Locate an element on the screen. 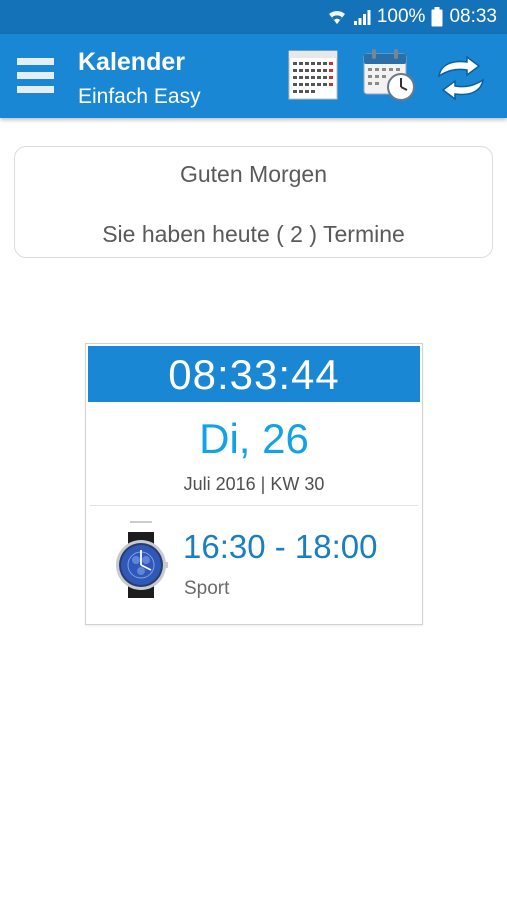  month-week: Juli 2016 | KW 30 is located at coordinates (254, 484).